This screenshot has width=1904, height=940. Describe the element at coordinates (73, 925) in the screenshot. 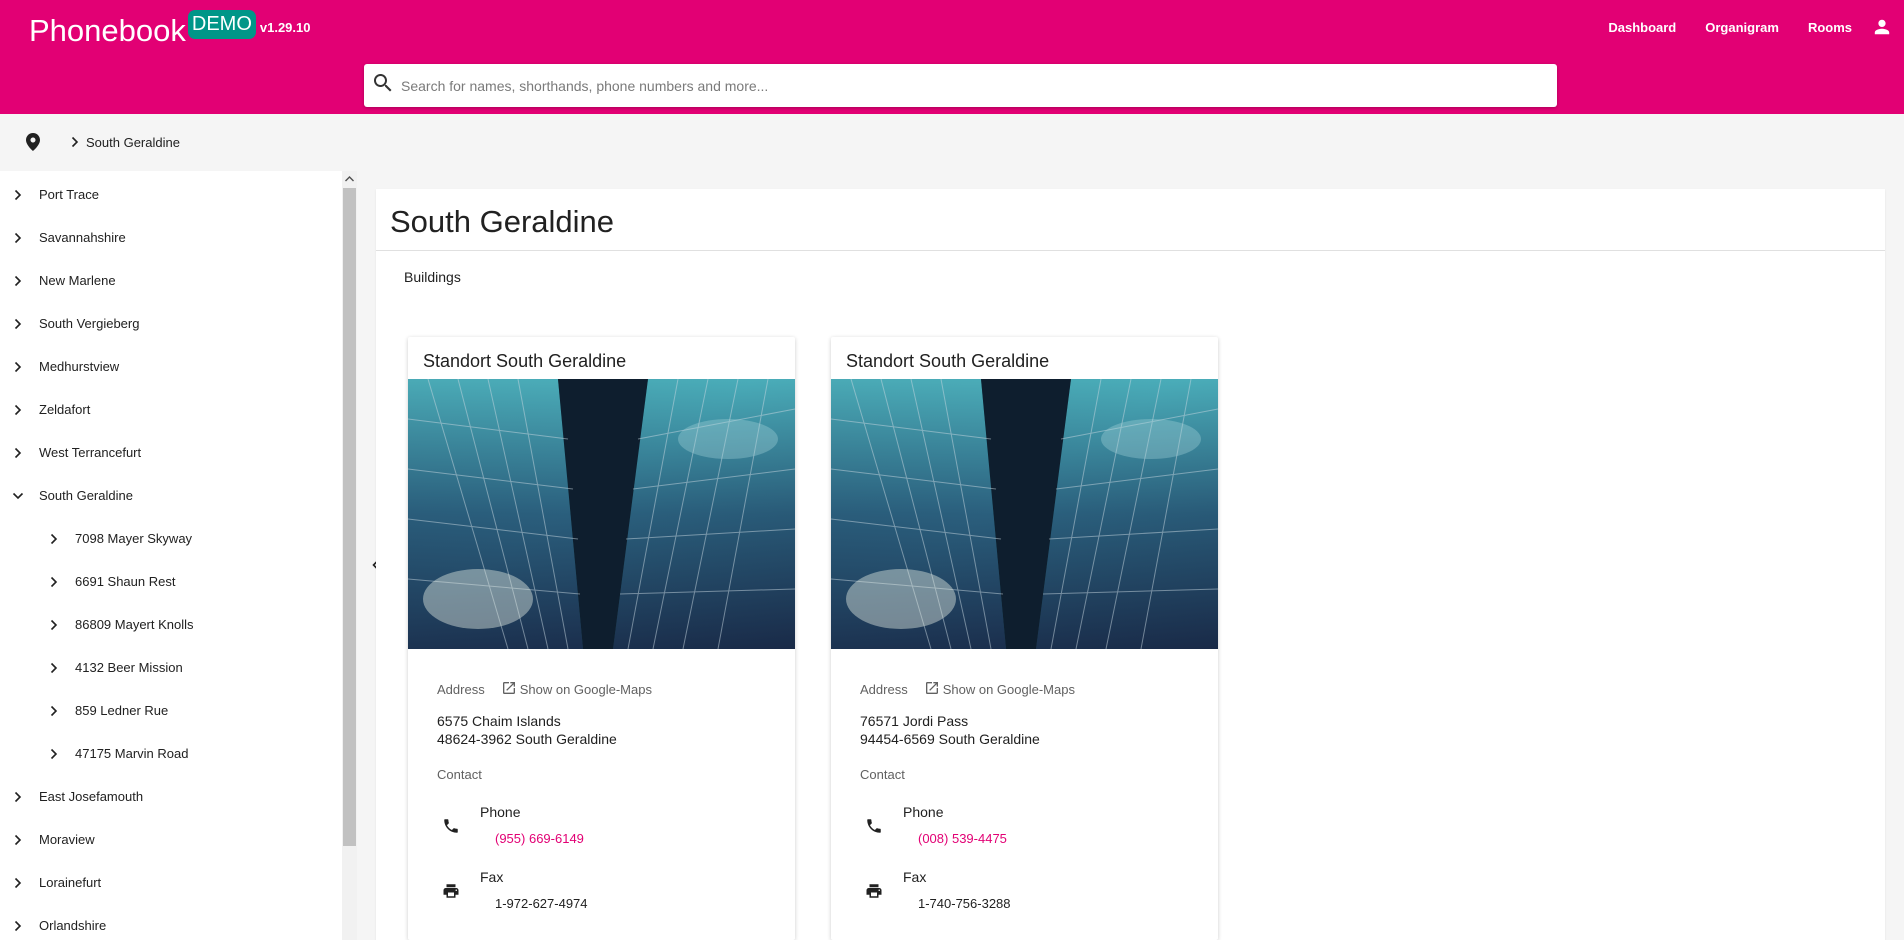

I see `tree-item-label: Orlandshire` at that location.